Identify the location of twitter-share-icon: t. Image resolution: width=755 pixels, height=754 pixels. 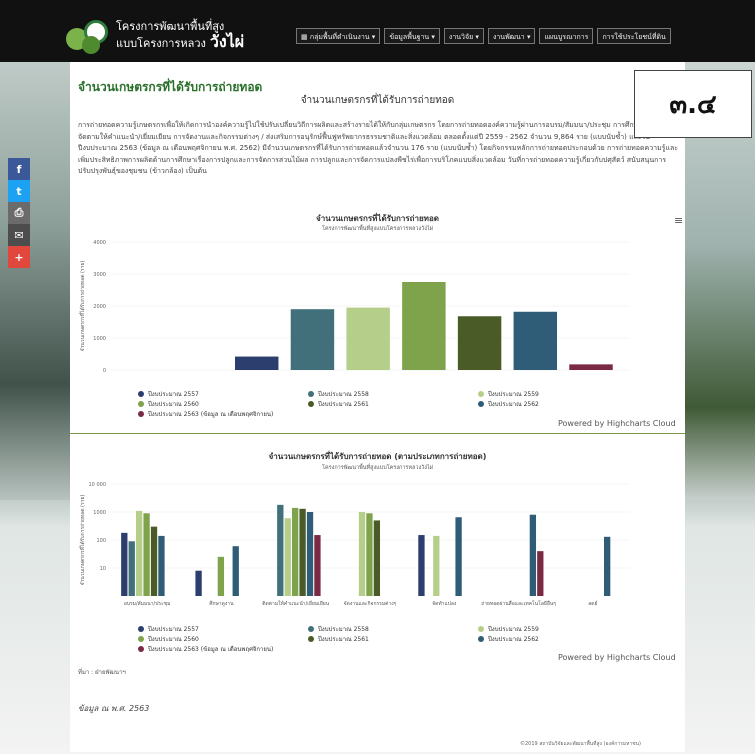
(19, 191).